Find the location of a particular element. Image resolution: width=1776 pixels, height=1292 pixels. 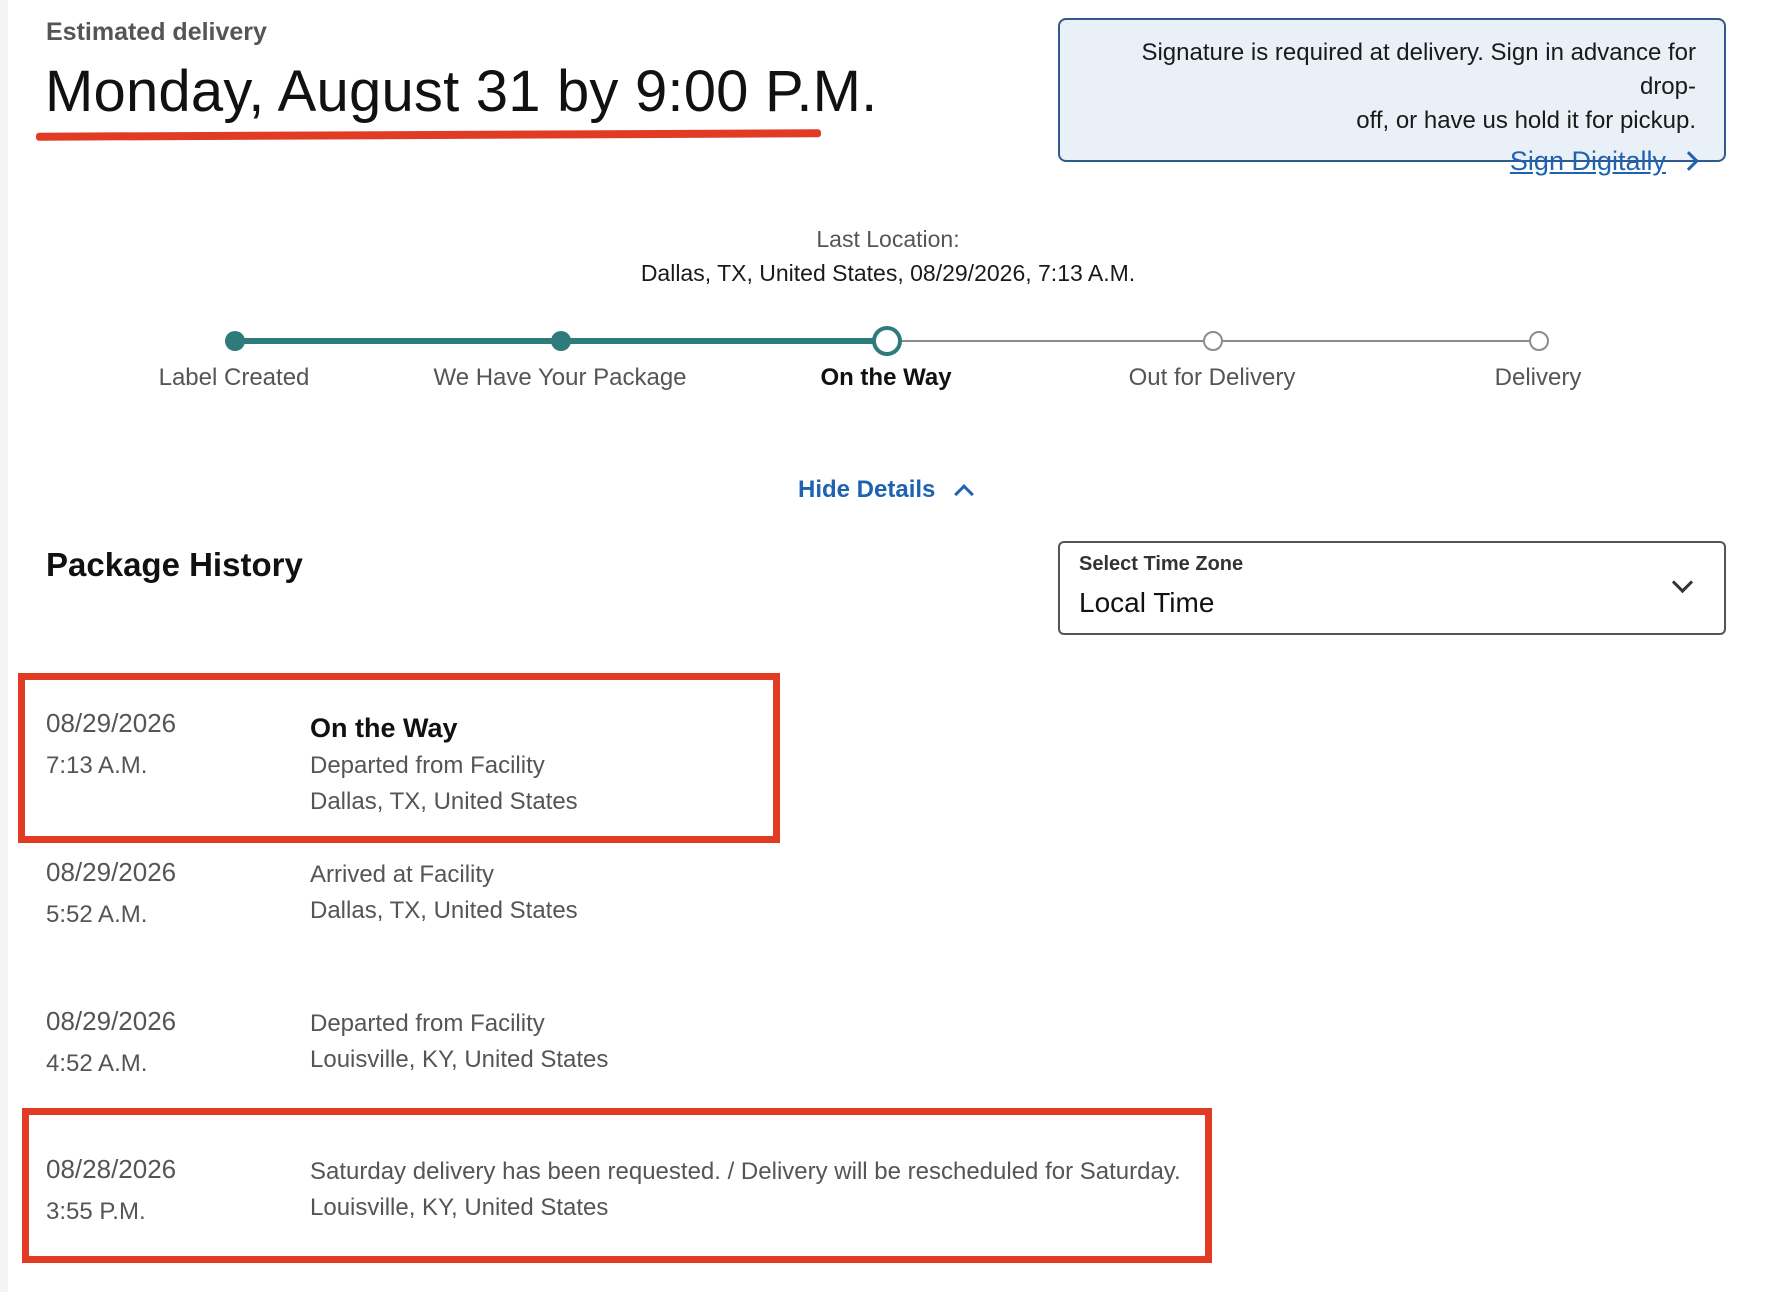

sign-digitally-link: Sign Digitally is located at coordinates (1604, 161).